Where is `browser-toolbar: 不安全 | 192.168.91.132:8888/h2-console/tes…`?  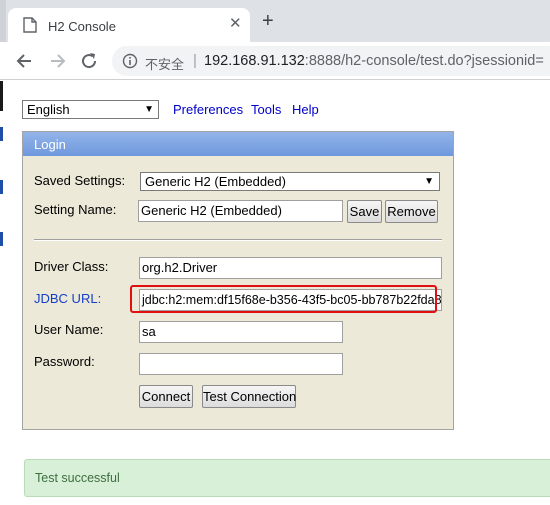
browser-toolbar: 不安全 | 192.168.91.132:8888/h2-console/tes… is located at coordinates (275, 61).